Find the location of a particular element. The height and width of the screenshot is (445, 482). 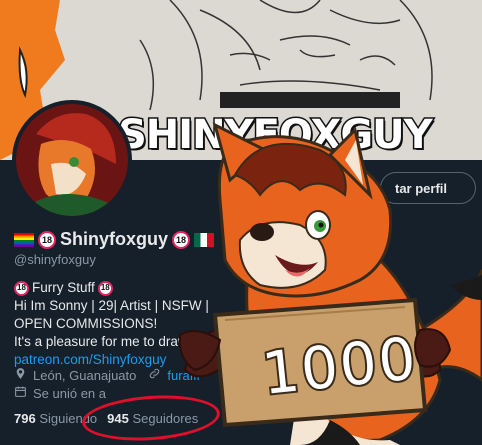

banner-brand-text: SHINYFOXGUY is located at coordinates (276, 135).